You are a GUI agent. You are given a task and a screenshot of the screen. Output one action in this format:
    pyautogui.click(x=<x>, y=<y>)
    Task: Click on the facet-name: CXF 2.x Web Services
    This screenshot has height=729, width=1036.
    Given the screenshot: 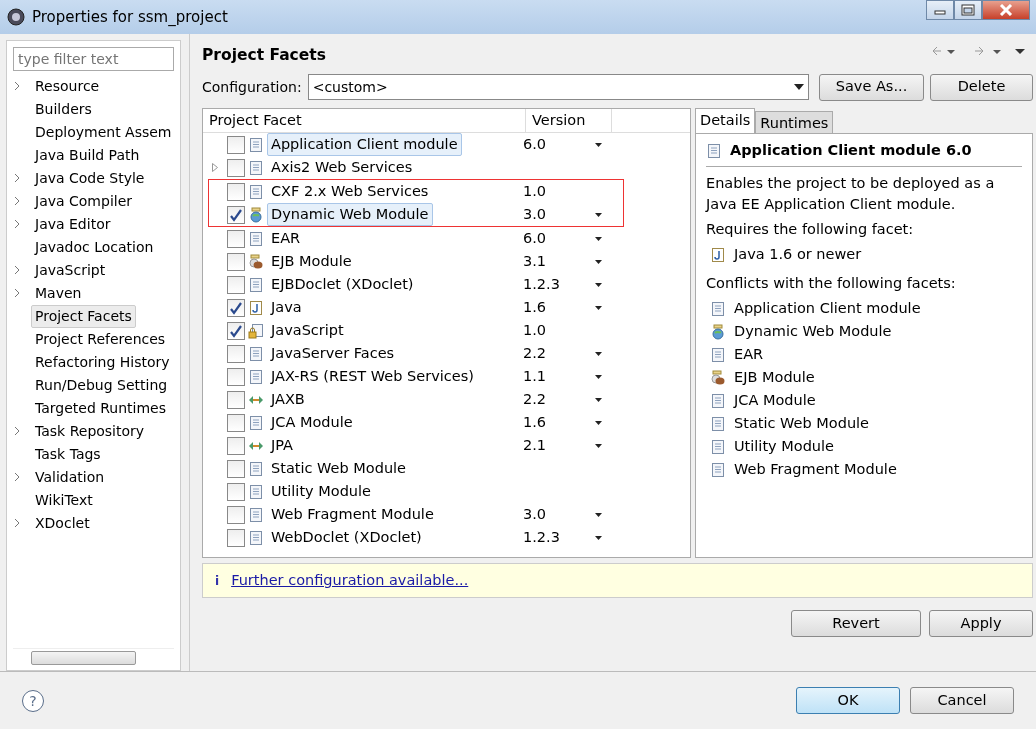 What is the action you would take?
    pyautogui.click(x=350, y=191)
    